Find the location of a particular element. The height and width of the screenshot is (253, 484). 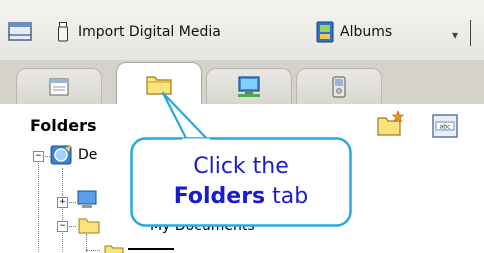

callout-line-2: Folders tab is located at coordinates (241, 197).